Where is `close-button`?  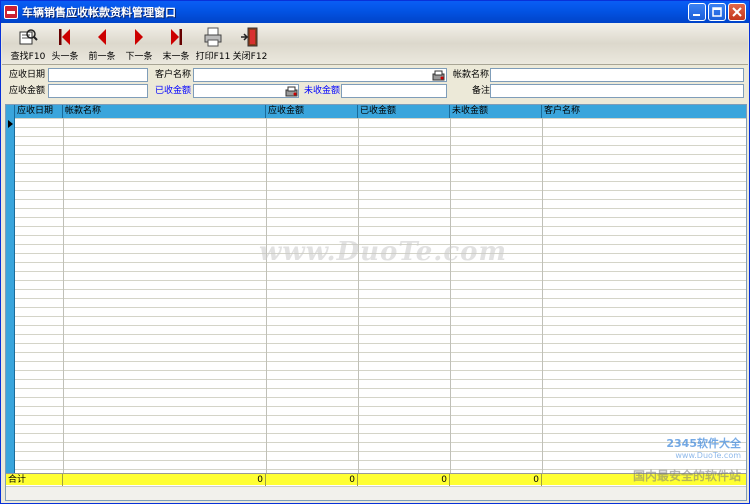 close-button is located at coordinates (737, 12).